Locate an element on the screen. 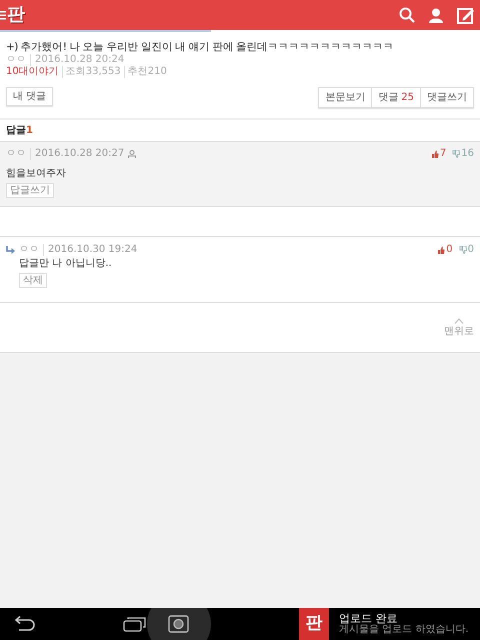  app-logo: 판 is located at coordinates (16, 15).